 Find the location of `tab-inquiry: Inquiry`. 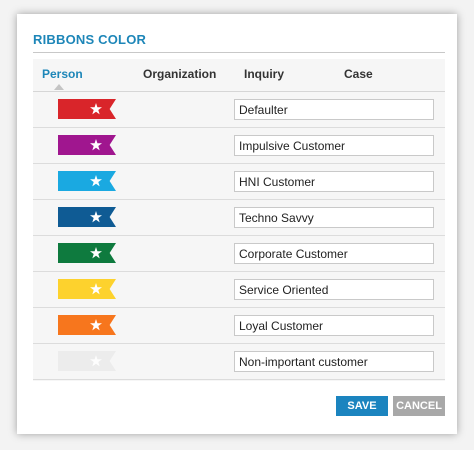

tab-inquiry: Inquiry is located at coordinates (264, 74).